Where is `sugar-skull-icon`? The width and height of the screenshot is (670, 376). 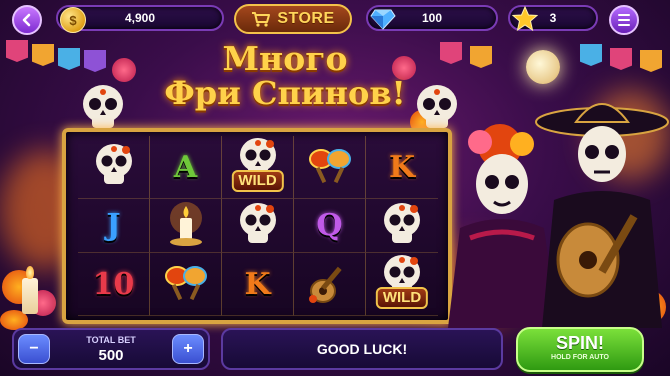
sugar-skull-icon is located at coordinates (103, 106).